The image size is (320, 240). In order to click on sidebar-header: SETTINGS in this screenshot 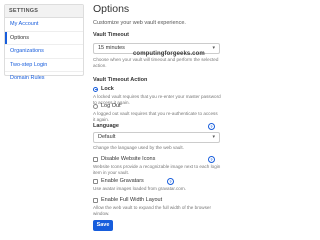, I will do `click(44, 11)`.